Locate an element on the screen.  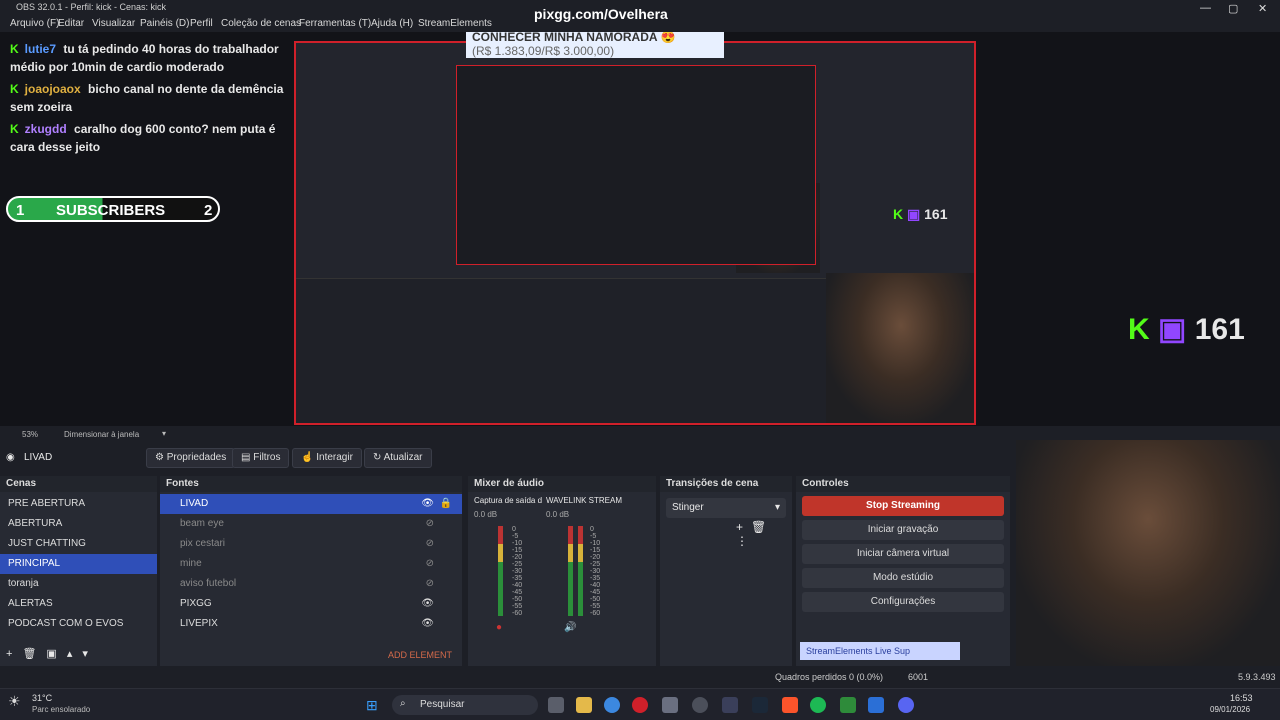
scene-item: ALERTAS is located at coordinates (78, 604).